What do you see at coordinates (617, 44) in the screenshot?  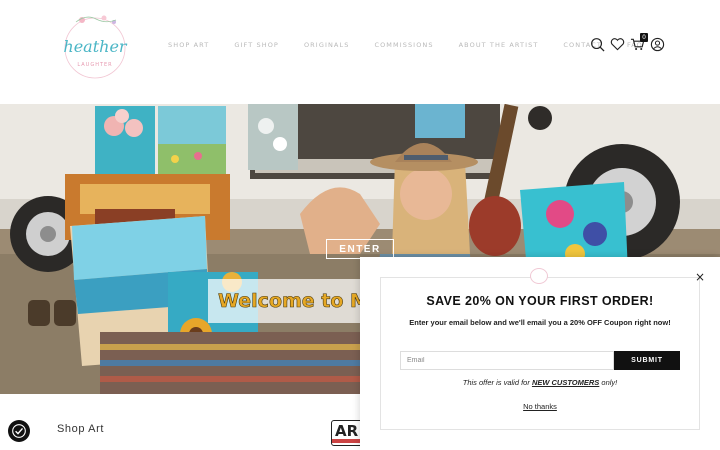 I see `heart-icon` at bounding box center [617, 44].